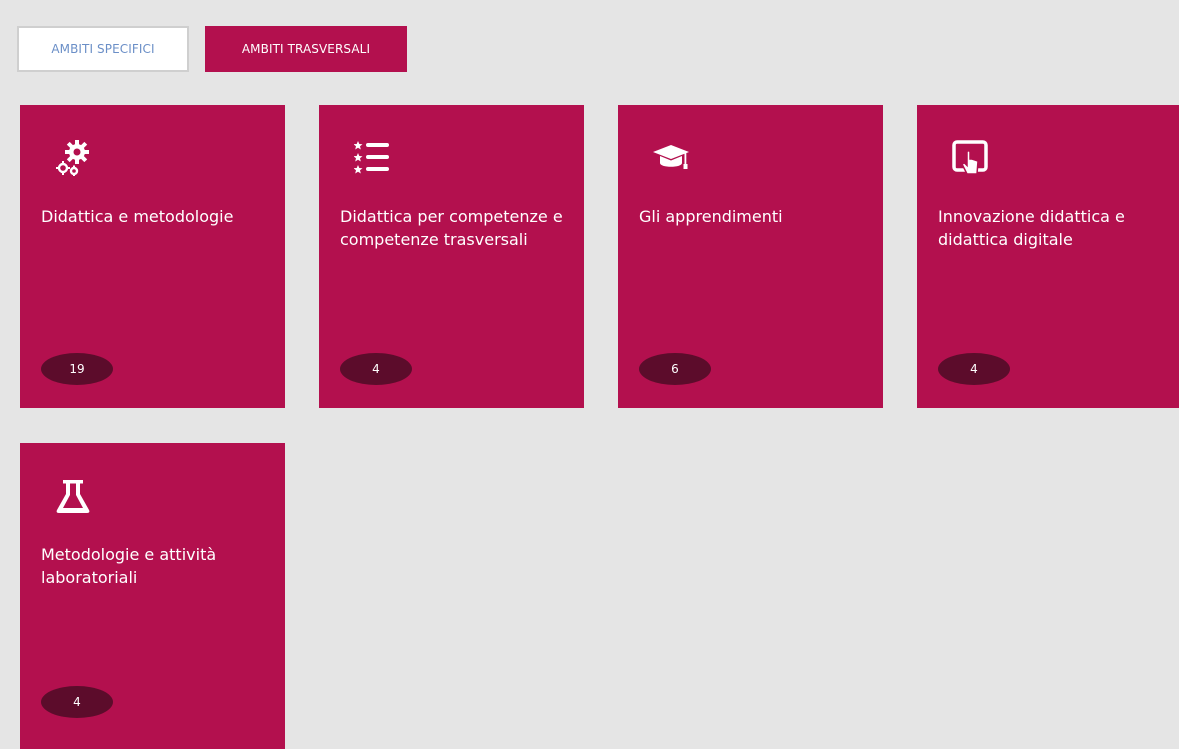 This screenshot has width=1179, height=749. What do you see at coordinates (671, 158) in the screenshot?
I see `graduation-cap-icon` at bounding box center [671, 158].